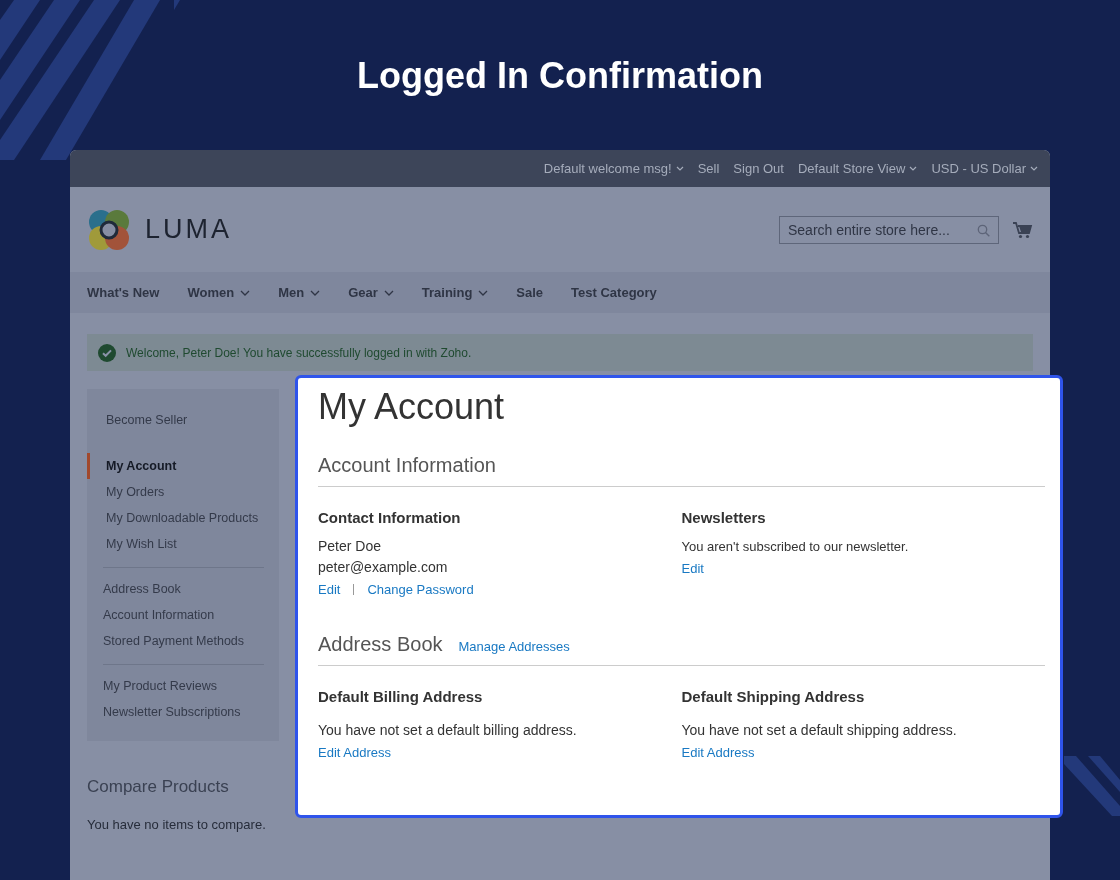 This screenshot has height=880, width=1120. Describe the element at coordinates (389, 517) in the screenshot. I see `box-title: Contact Information` at that location.